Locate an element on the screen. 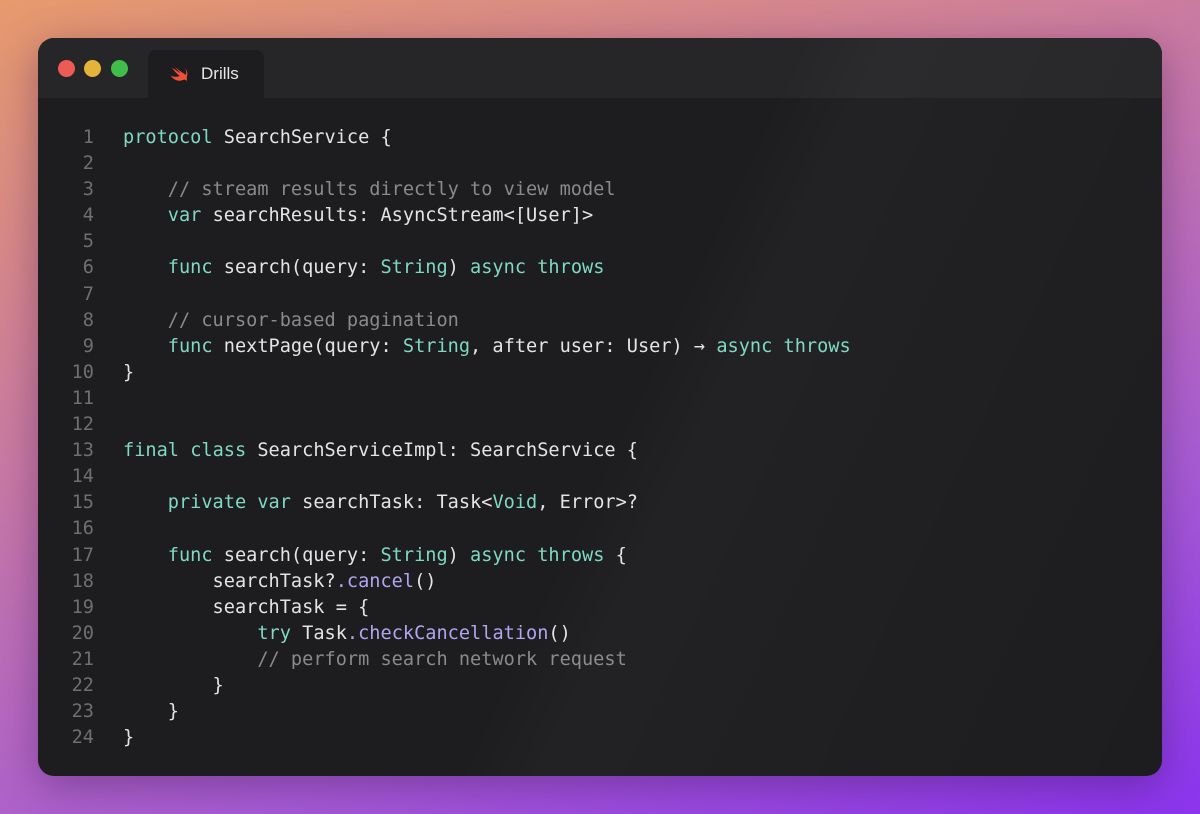  code-token: try is located at coordinates (274, 633).